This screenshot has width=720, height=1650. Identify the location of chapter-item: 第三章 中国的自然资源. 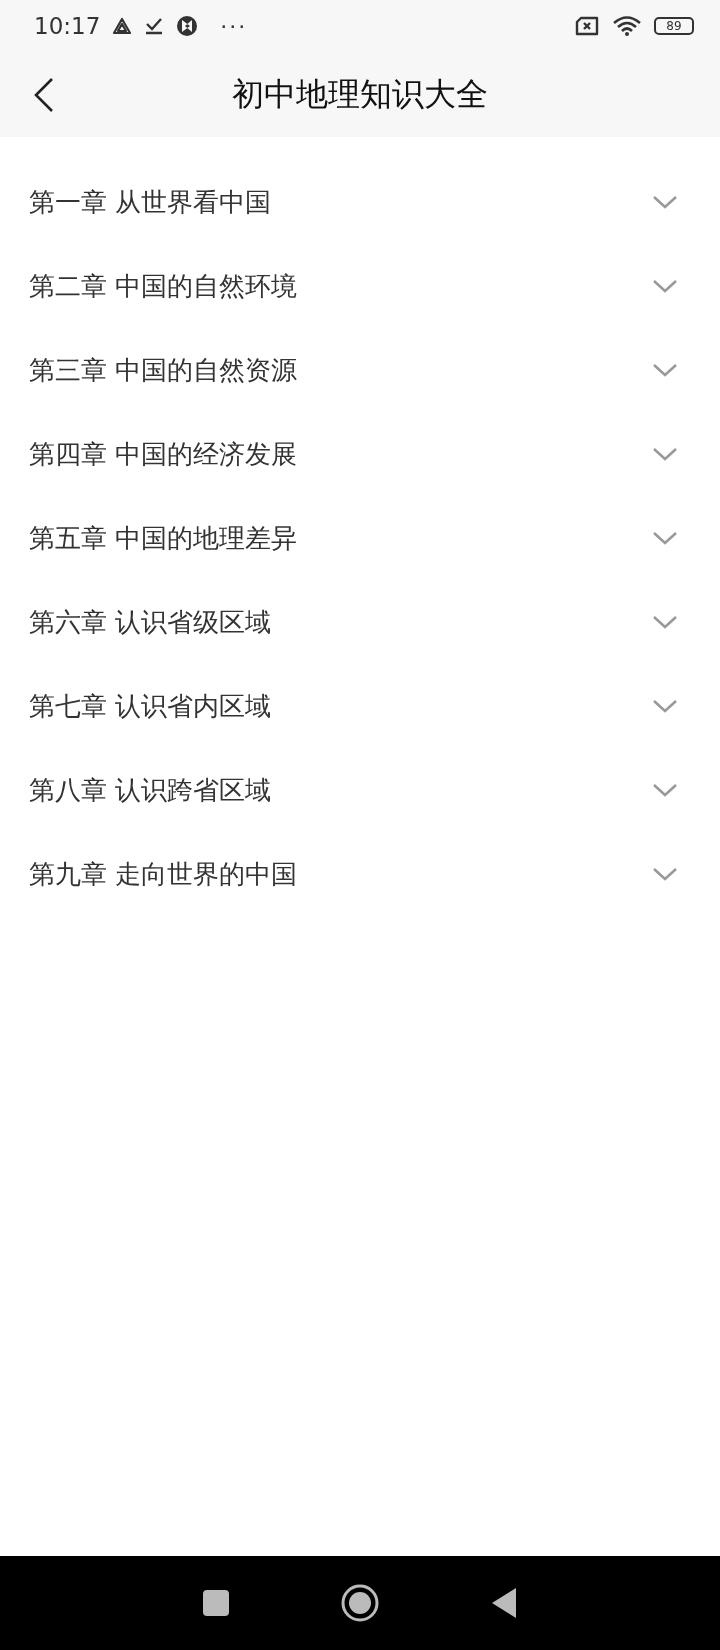
(360, 370).